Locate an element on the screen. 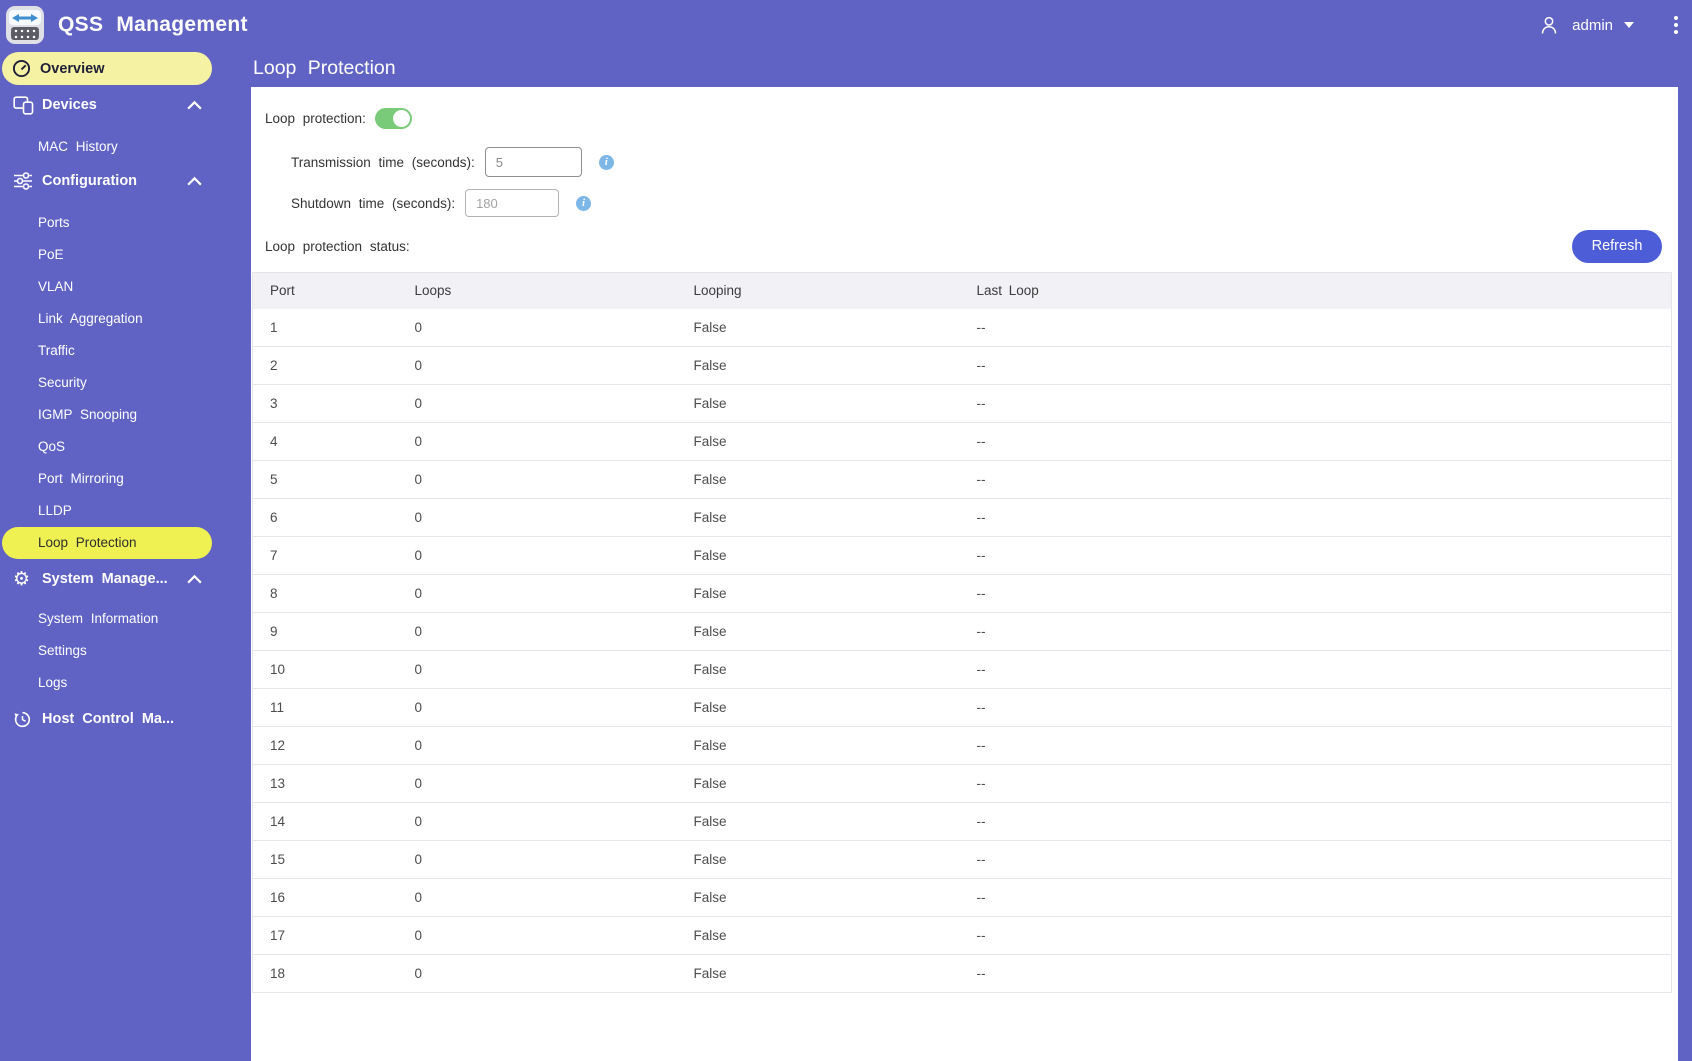  cell-port: 11 is located at coordinates (325, 707).